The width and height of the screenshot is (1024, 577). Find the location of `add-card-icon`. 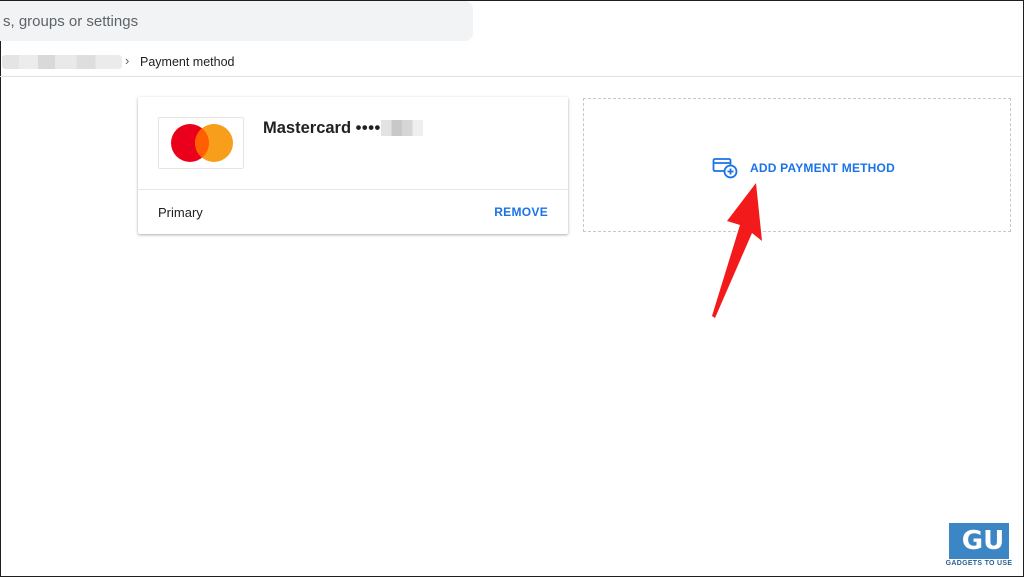

add-card-icon is located at coordinates (725, 168).